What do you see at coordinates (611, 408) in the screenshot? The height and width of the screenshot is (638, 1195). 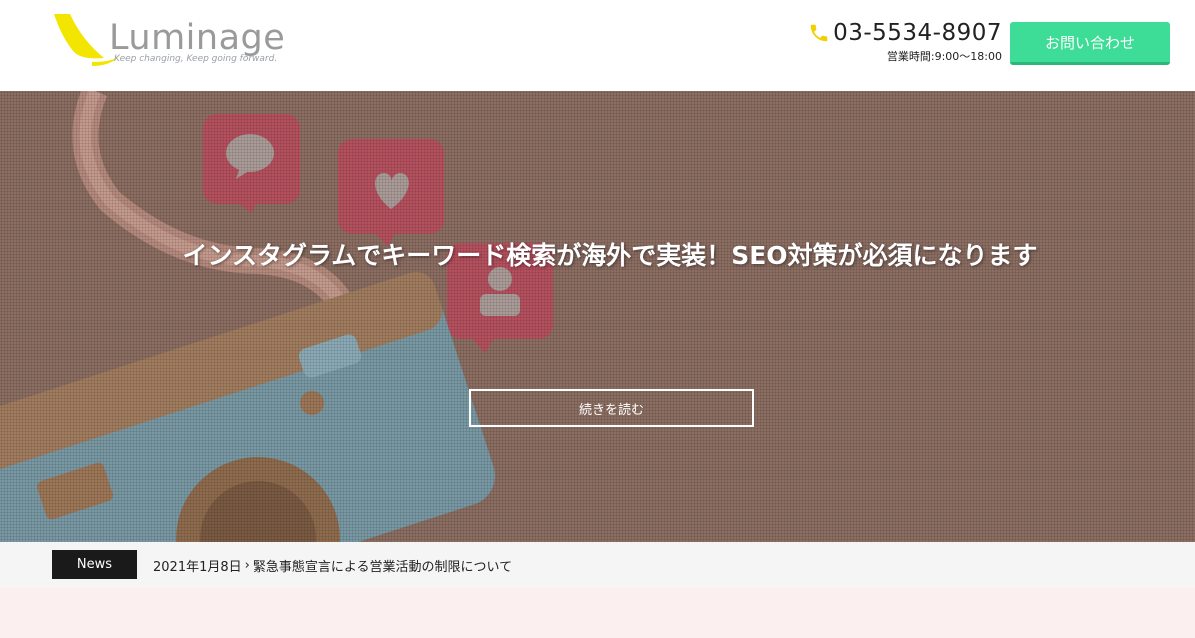 I see `read-more-button: 続きを読む` at bounding box center [611, 408].